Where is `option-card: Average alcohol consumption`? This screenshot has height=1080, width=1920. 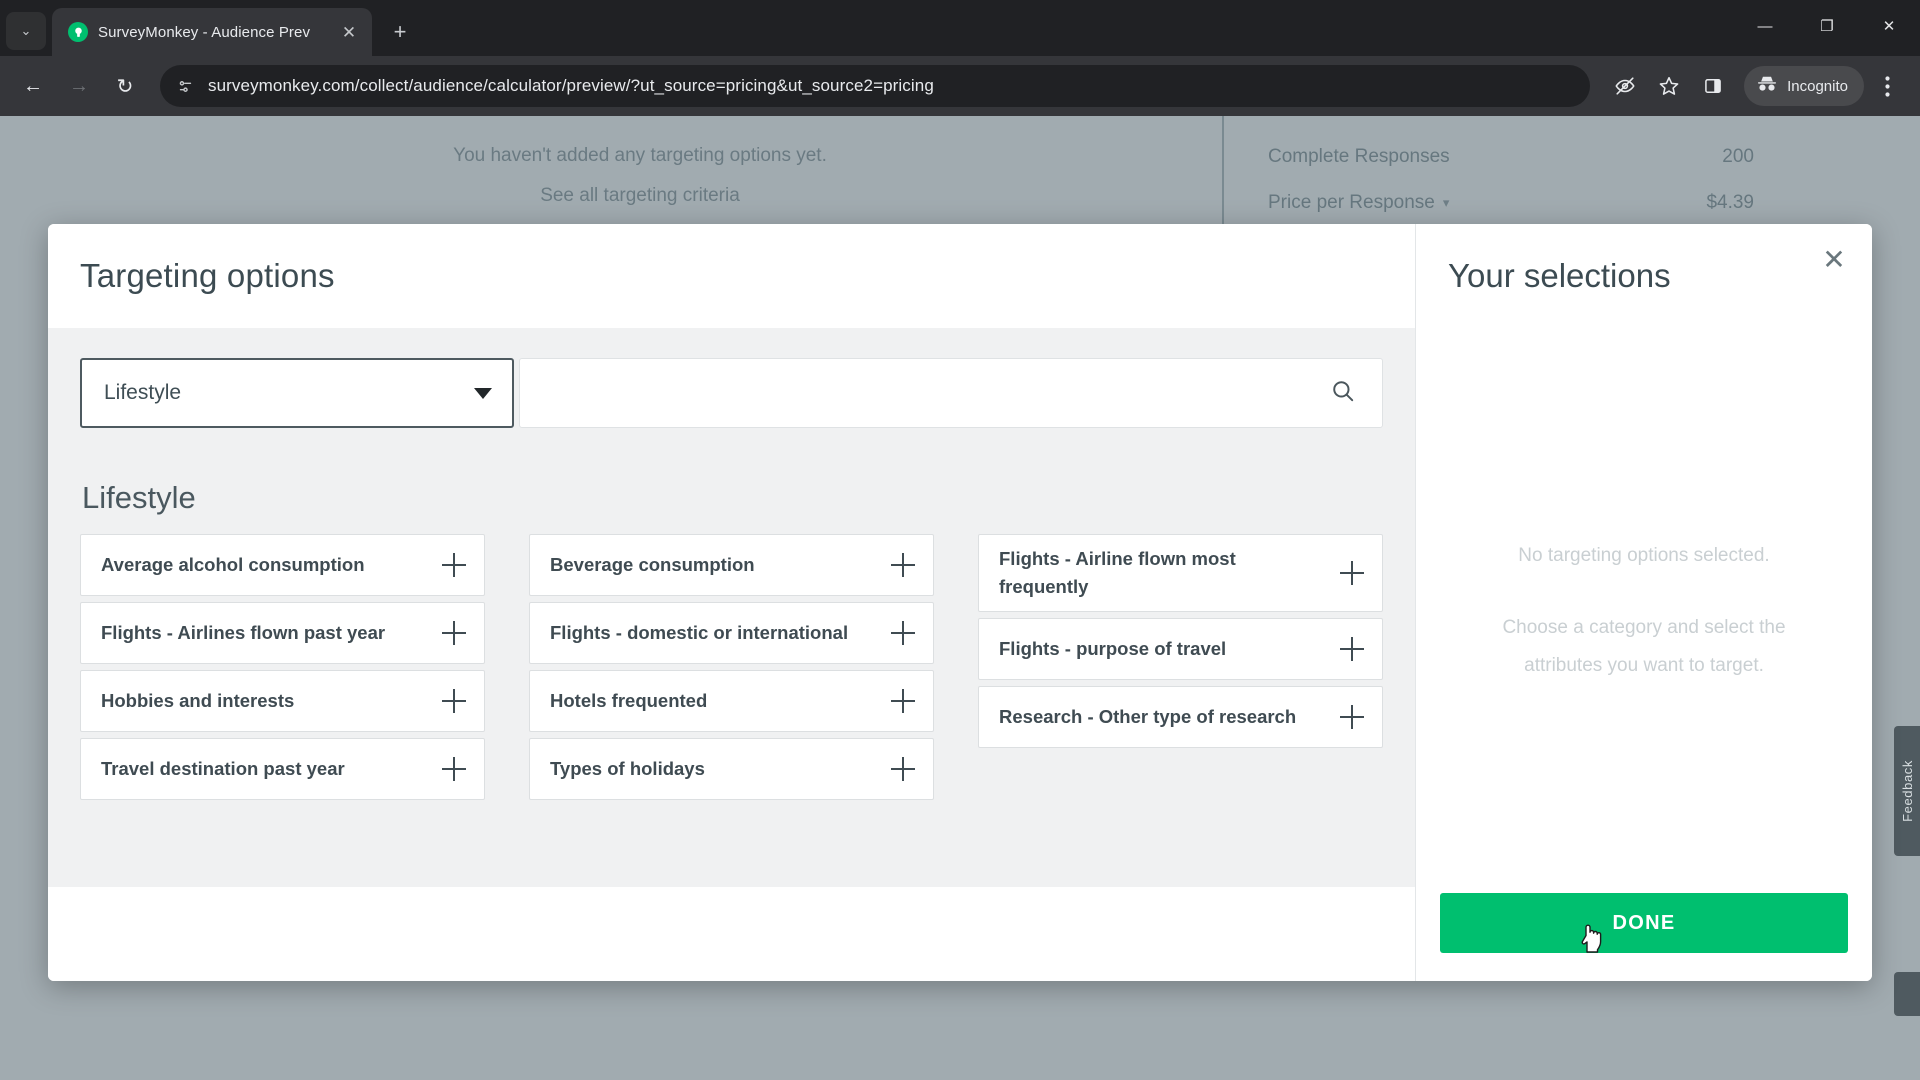
option-card: Average alcohol consumption is located at coordinates (282, 565).